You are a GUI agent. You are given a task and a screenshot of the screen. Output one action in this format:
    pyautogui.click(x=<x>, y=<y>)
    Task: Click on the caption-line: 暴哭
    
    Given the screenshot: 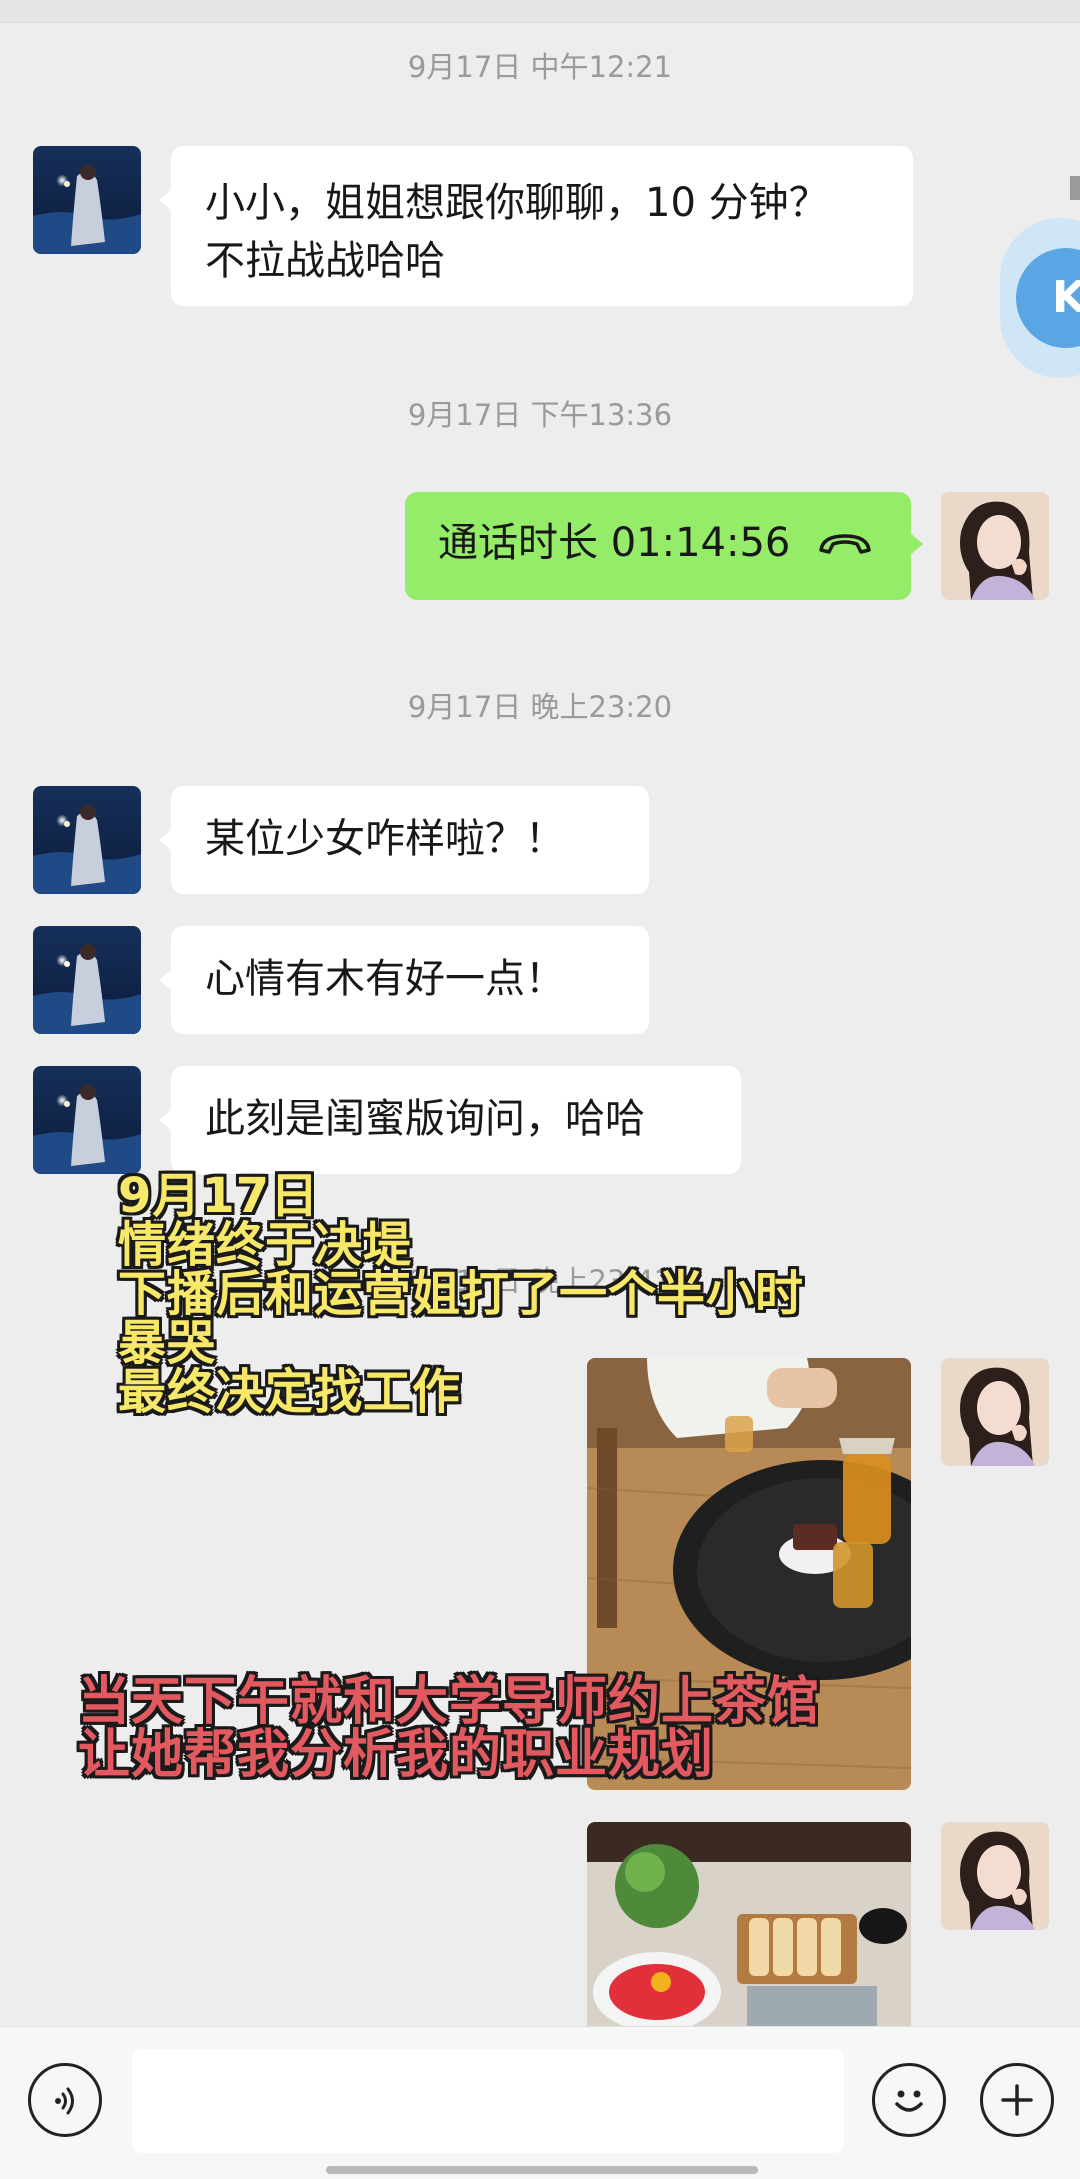 What is the action you would take?
    pyautogui.click(x=167, y=1343)
    